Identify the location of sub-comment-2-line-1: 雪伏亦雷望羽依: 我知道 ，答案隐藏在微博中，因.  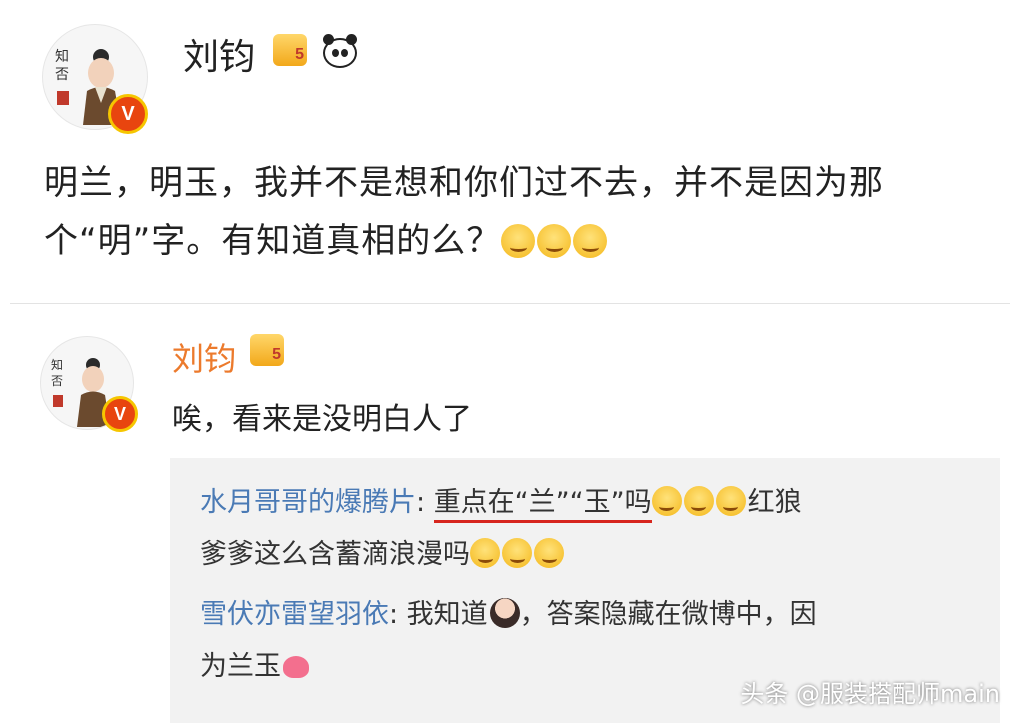
(508, 615).